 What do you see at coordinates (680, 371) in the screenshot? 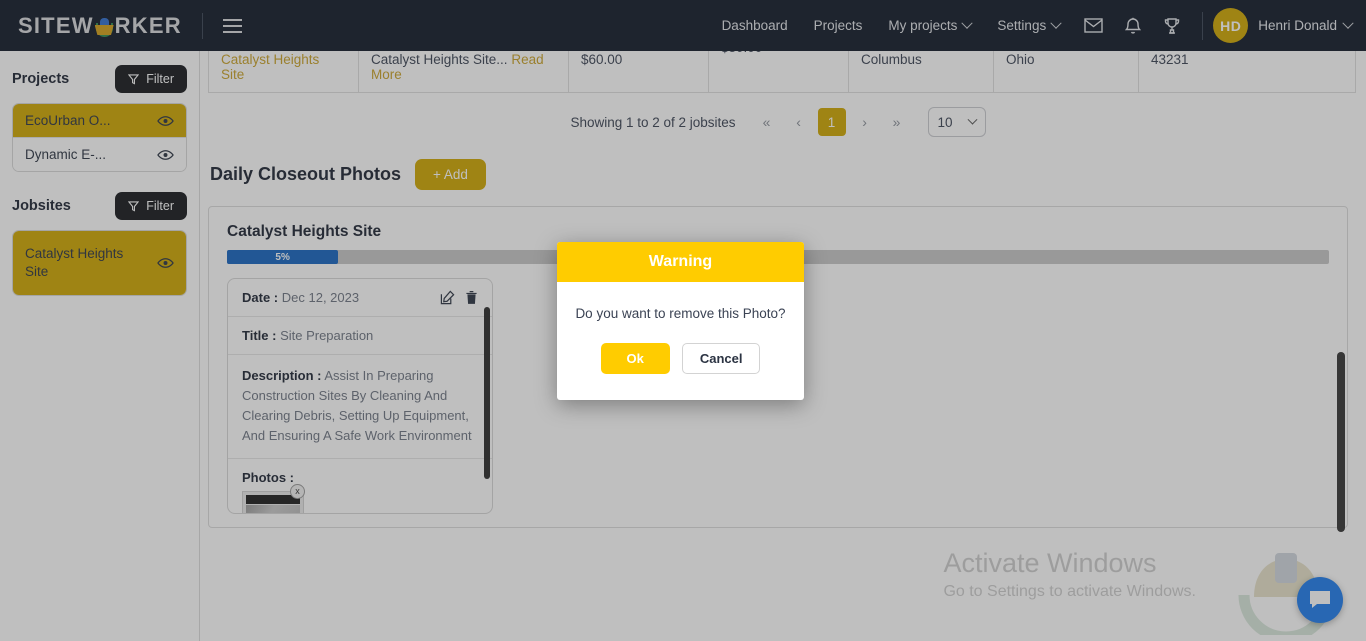
I see `modal-actions: Ok Cancel` at bounding box center [680, 371].